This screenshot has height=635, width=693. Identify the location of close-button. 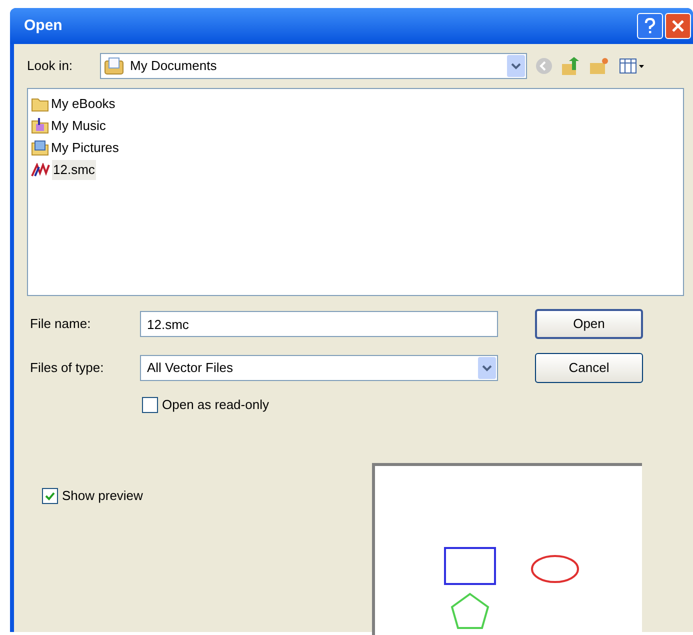
(678, 26).